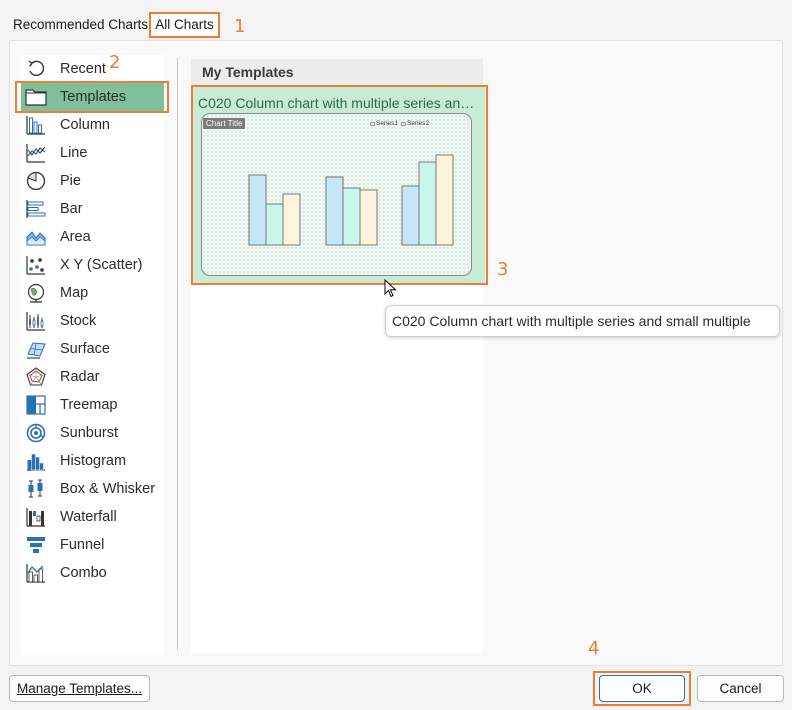 The height and width of the screenshot is (710, 792). What do you see at coordinates (108, 489) in the screenshot?
I see `sidebar-item-label: Box & Whisker` at bounding box center [108, 489].